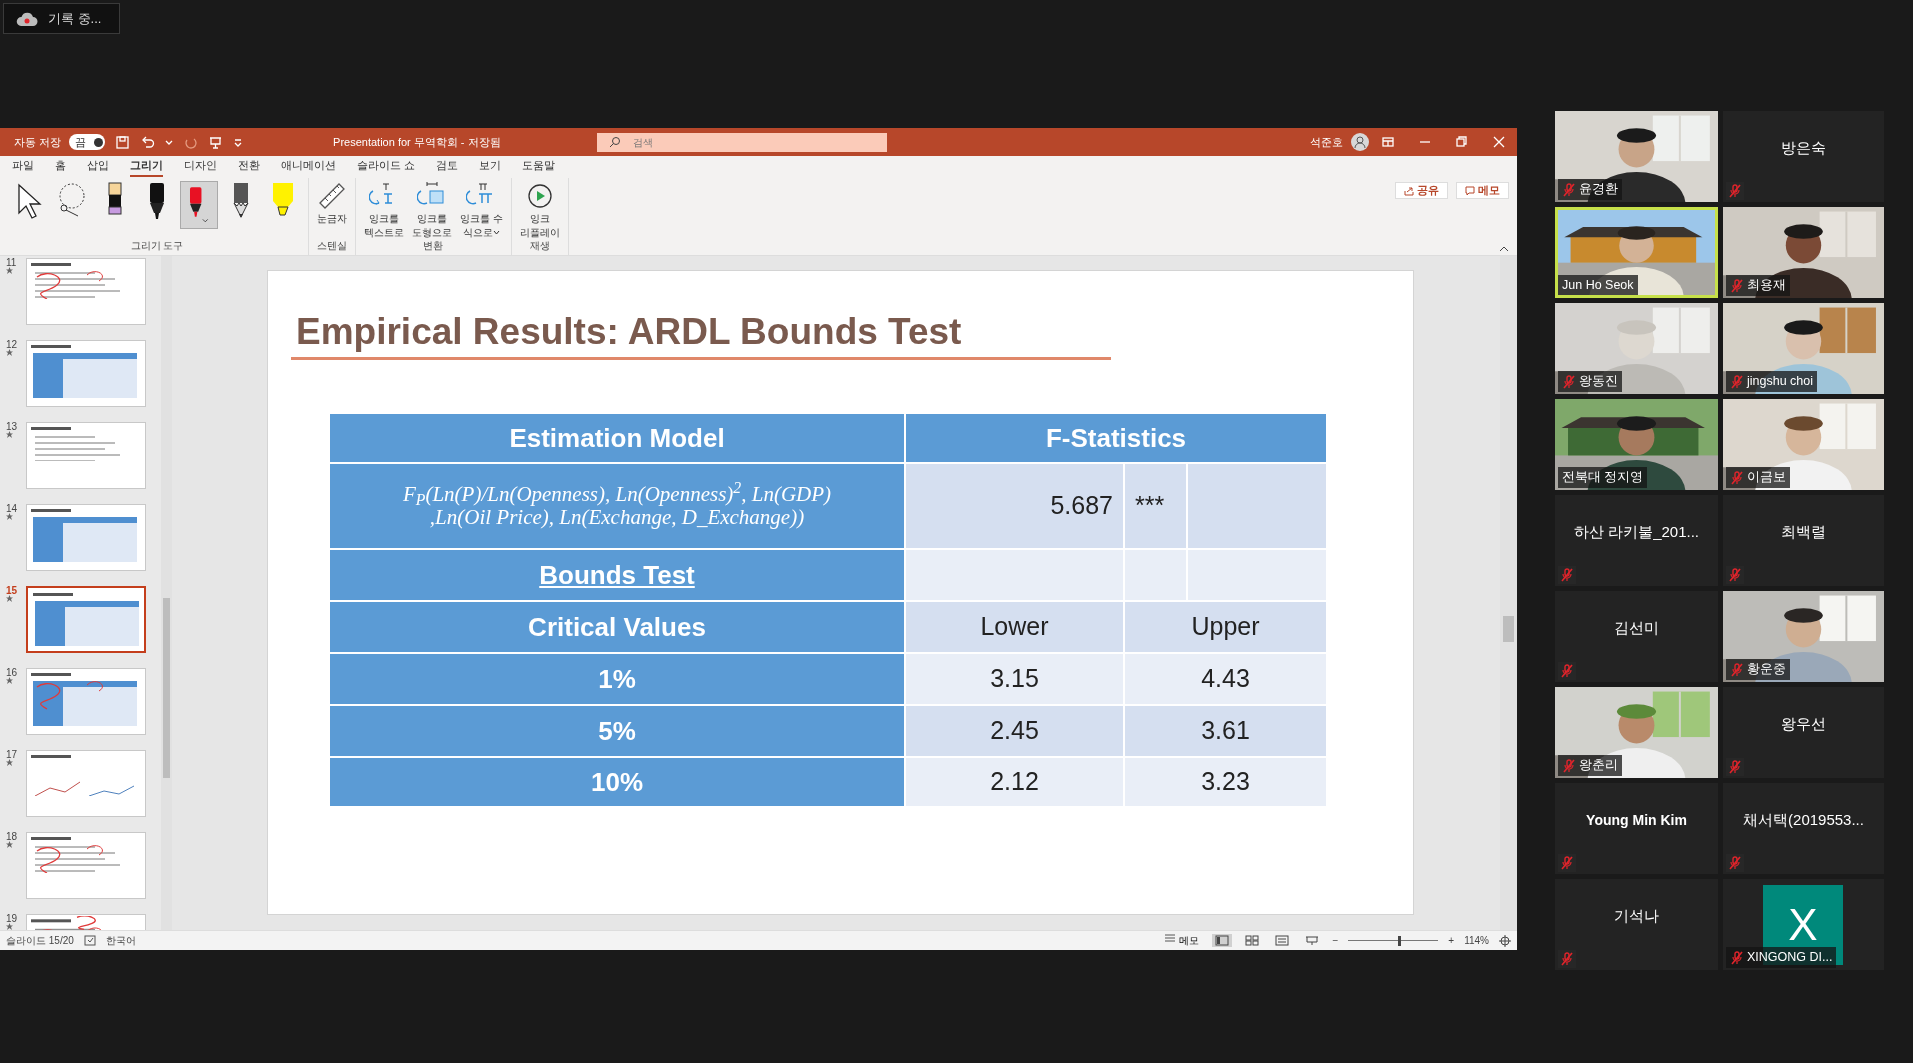  What do you see at coordinates (157, 246) in the screenshot?
I see `group-label: 그리기 도구` at bounding box center [157, 246].